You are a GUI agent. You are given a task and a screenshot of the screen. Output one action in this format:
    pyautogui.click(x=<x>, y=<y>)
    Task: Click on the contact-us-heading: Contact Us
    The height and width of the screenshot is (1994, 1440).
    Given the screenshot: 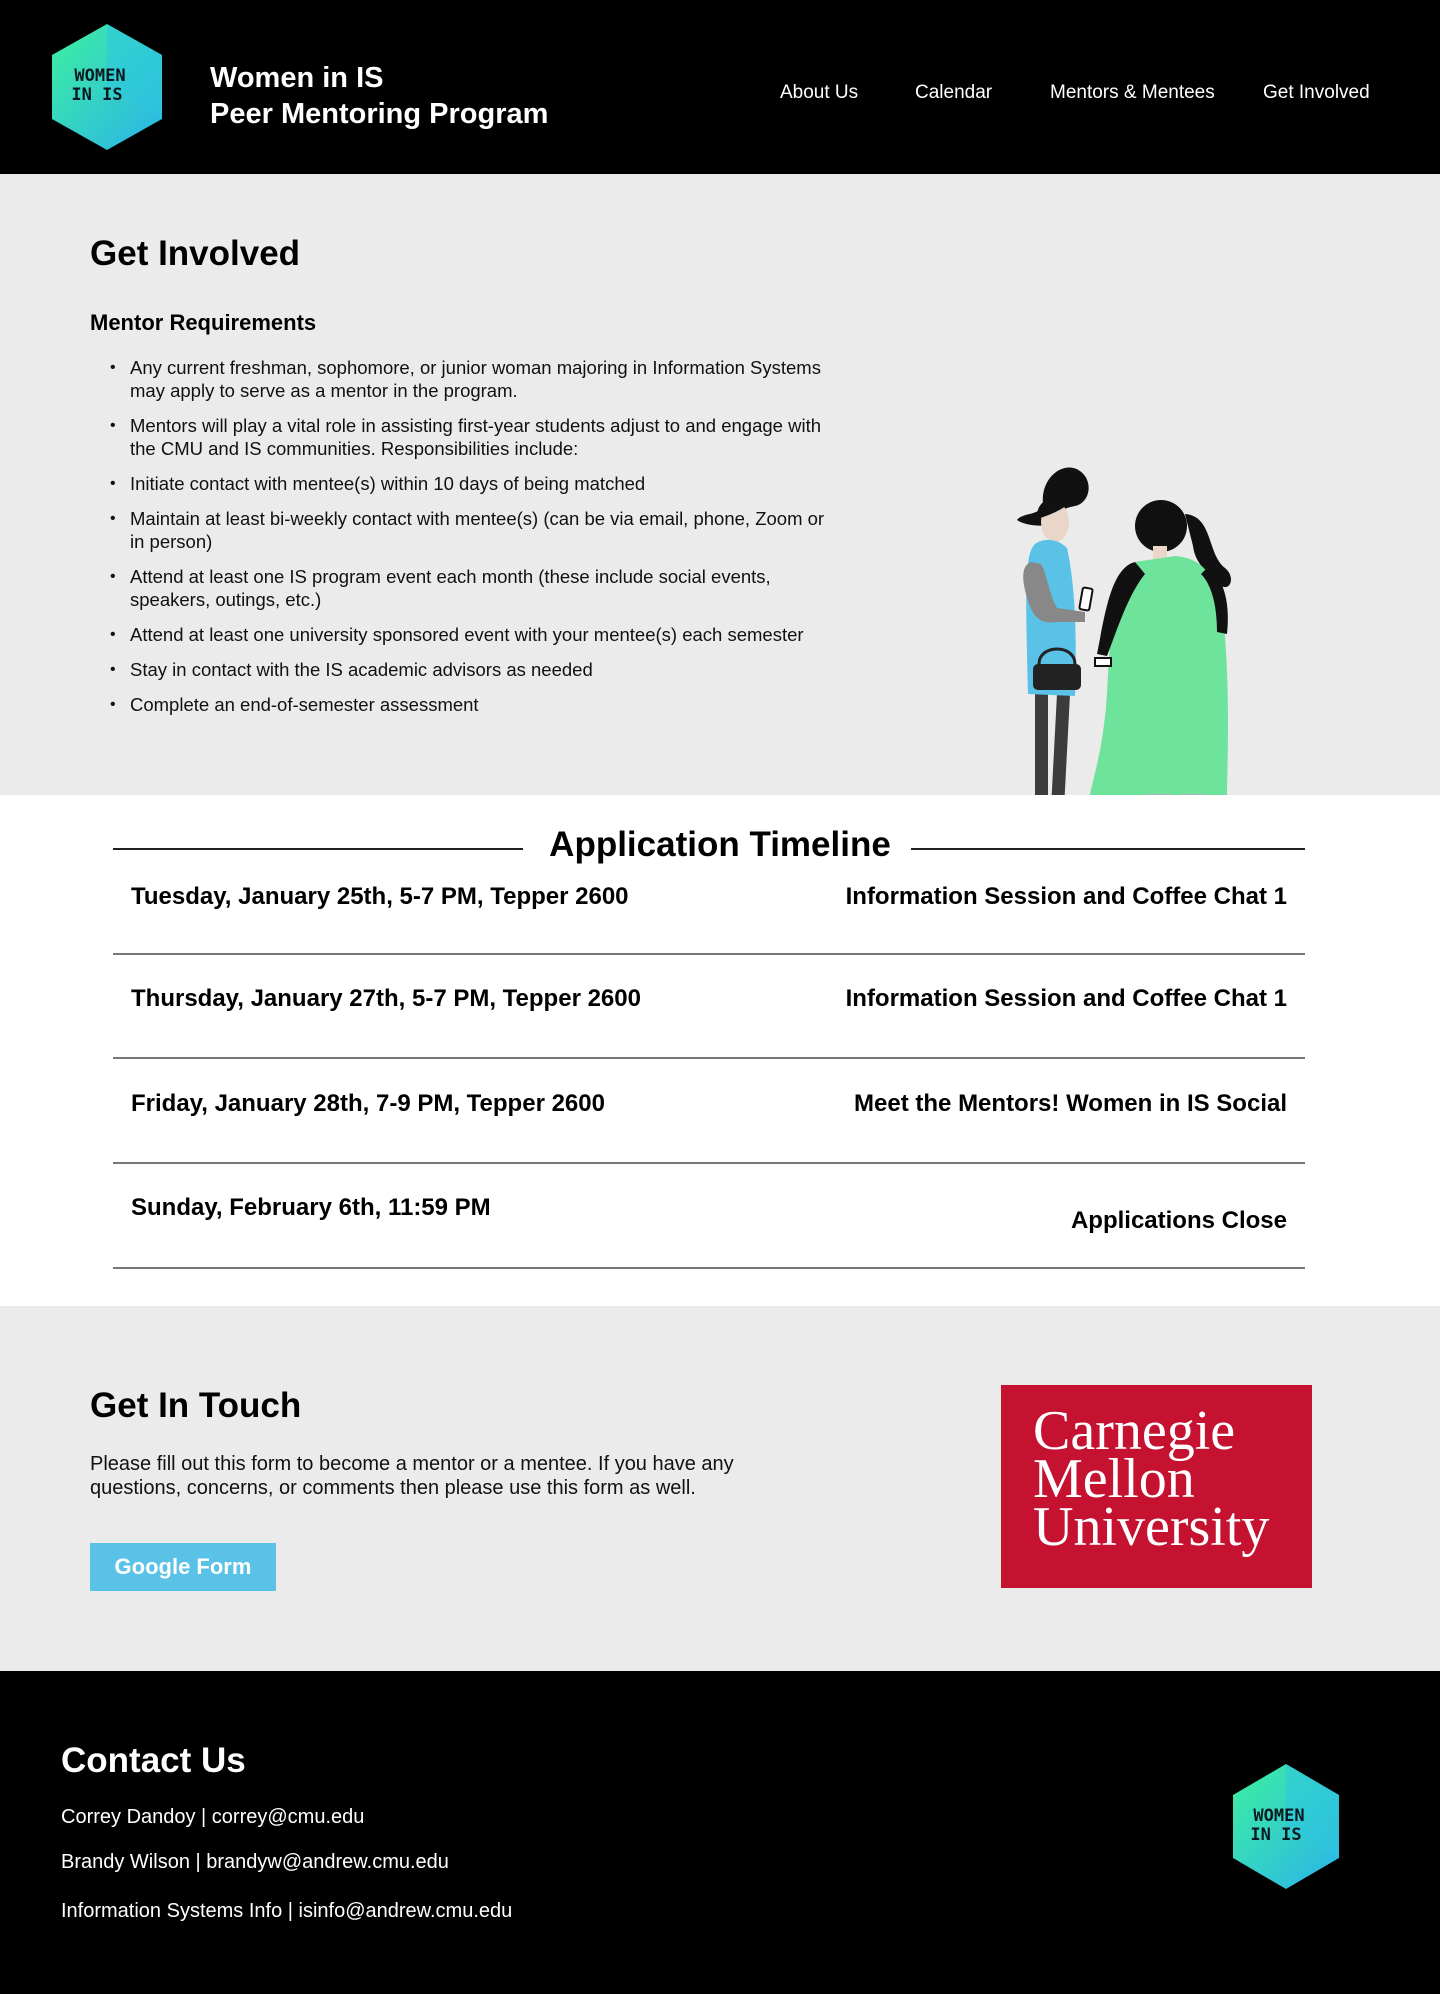 What is the action you would take?
    pyautogui.click(x=153, y=1760)
    